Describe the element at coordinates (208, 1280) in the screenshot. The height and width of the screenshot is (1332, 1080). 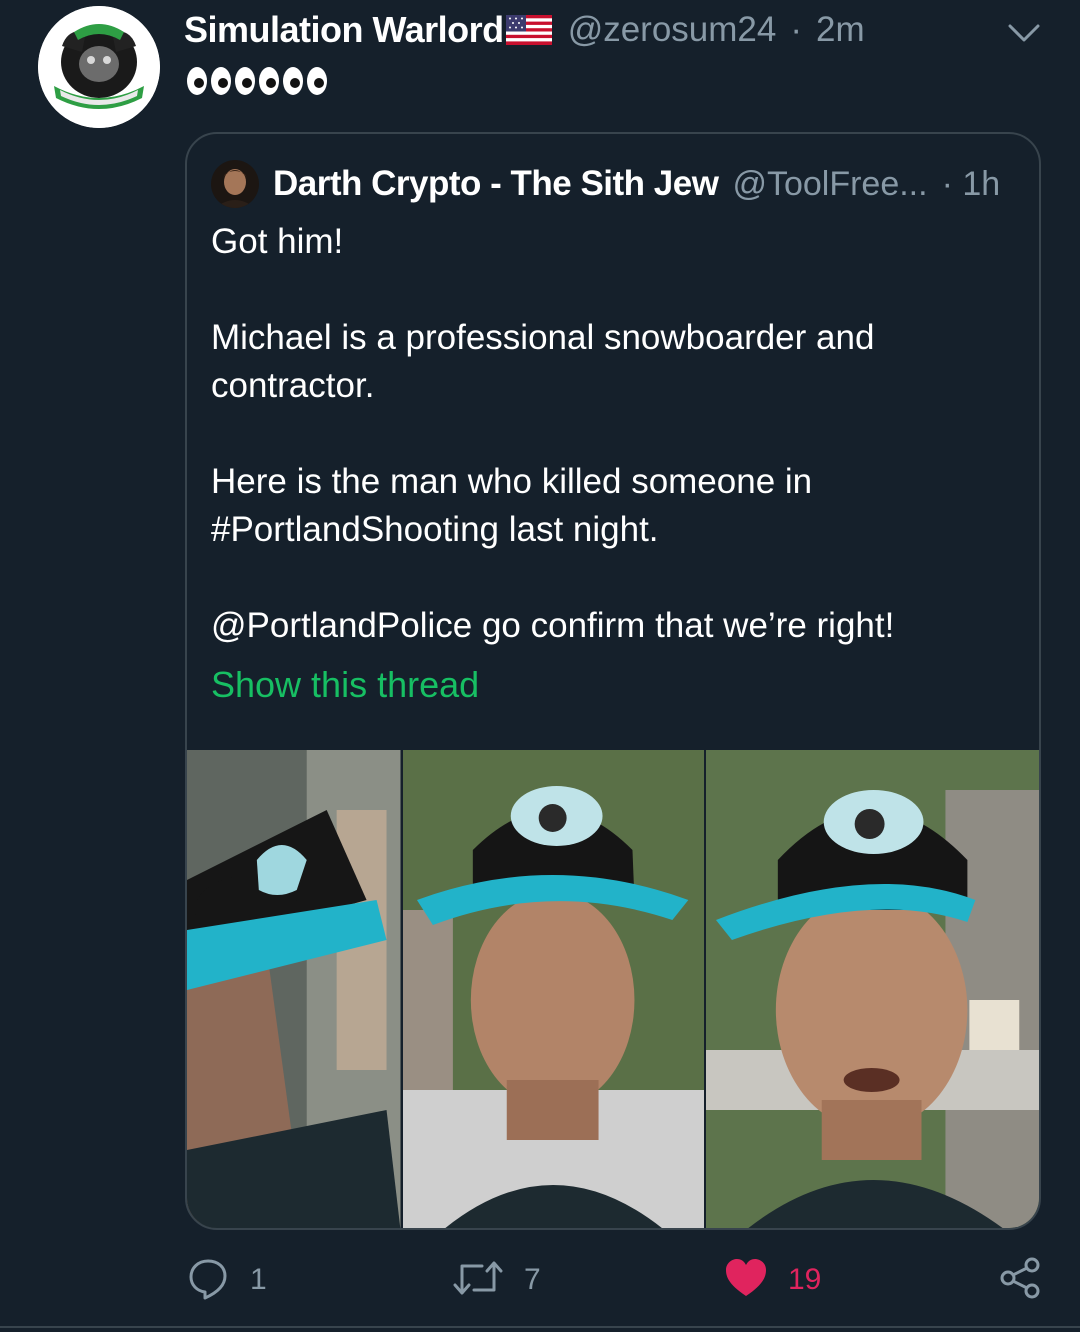
I see `reply-icon` at that location.